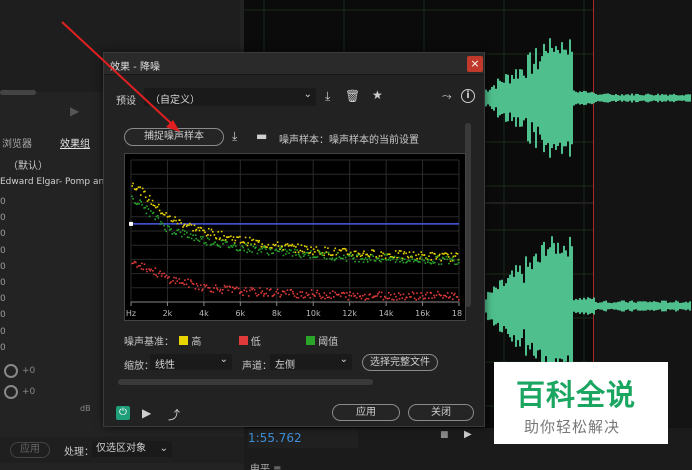 Image resolution: width=692 pixels, height=470 pixels. I want to click on watermark-brand: 百科全说, so click(576, 395).